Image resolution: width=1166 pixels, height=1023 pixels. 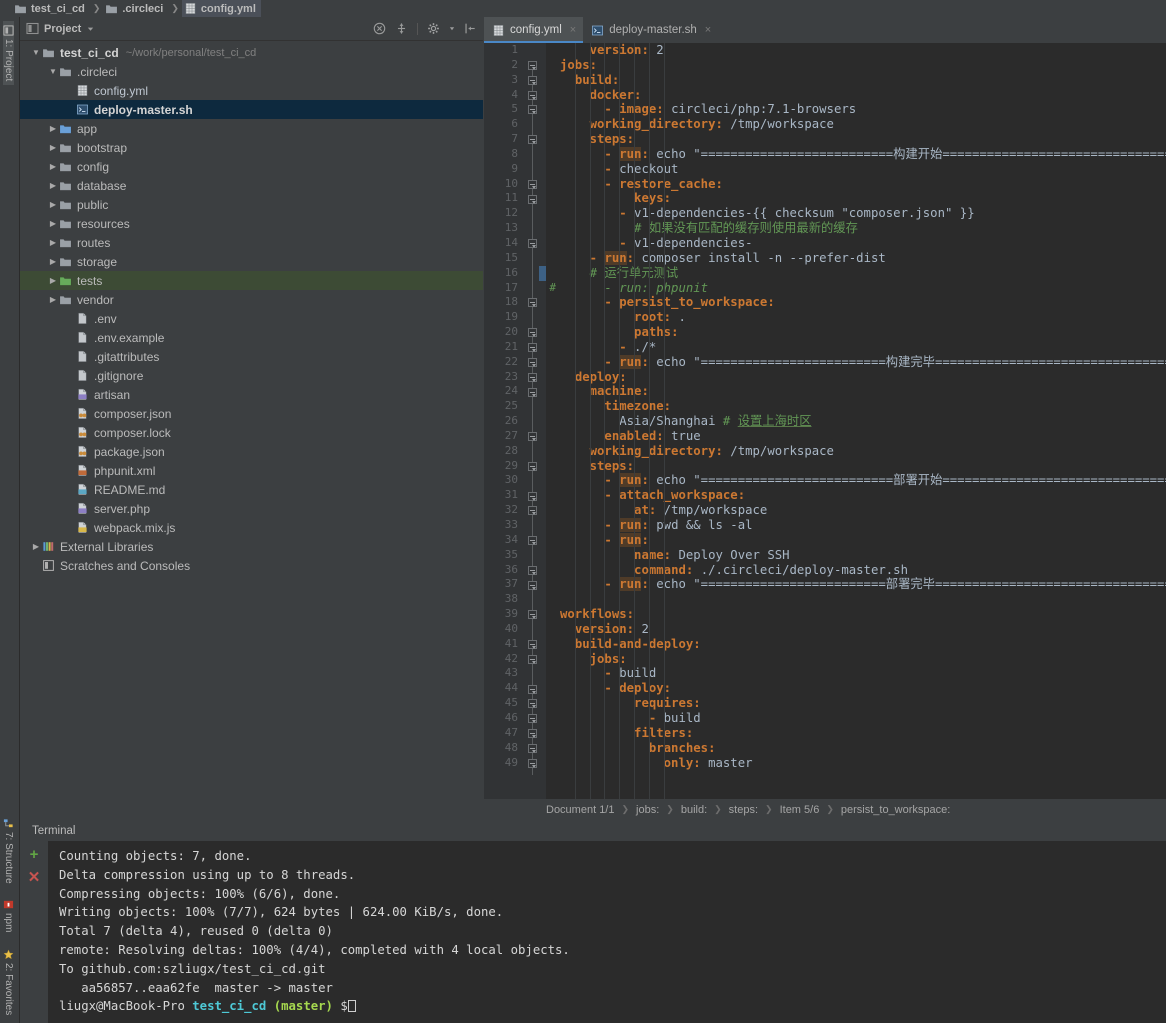 I want to click on code-line: - run: pwd && ls -al, so click(x=863, y=525).